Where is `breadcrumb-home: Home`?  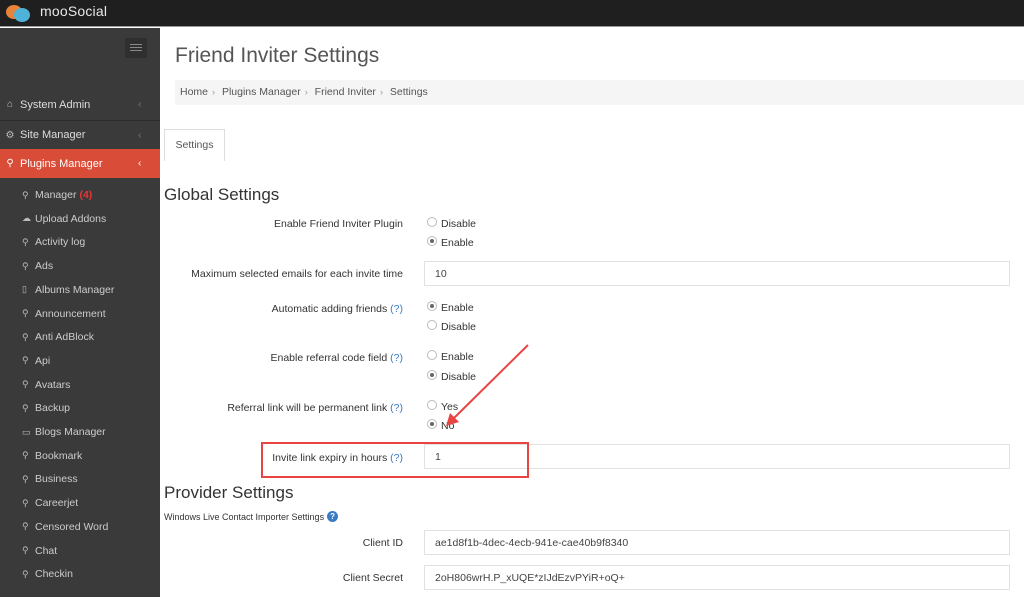
breadcrumb-home: Home is located at coordinates (194, 92).